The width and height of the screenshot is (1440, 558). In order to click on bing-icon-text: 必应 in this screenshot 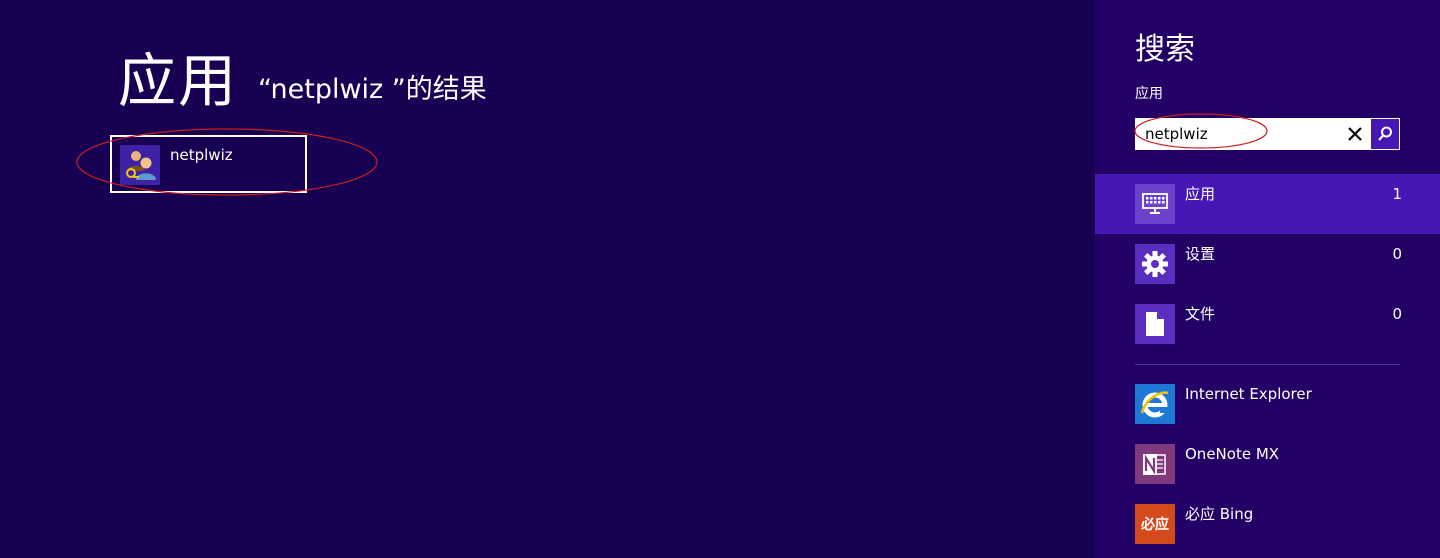, I will do `click(1155, 525)`.